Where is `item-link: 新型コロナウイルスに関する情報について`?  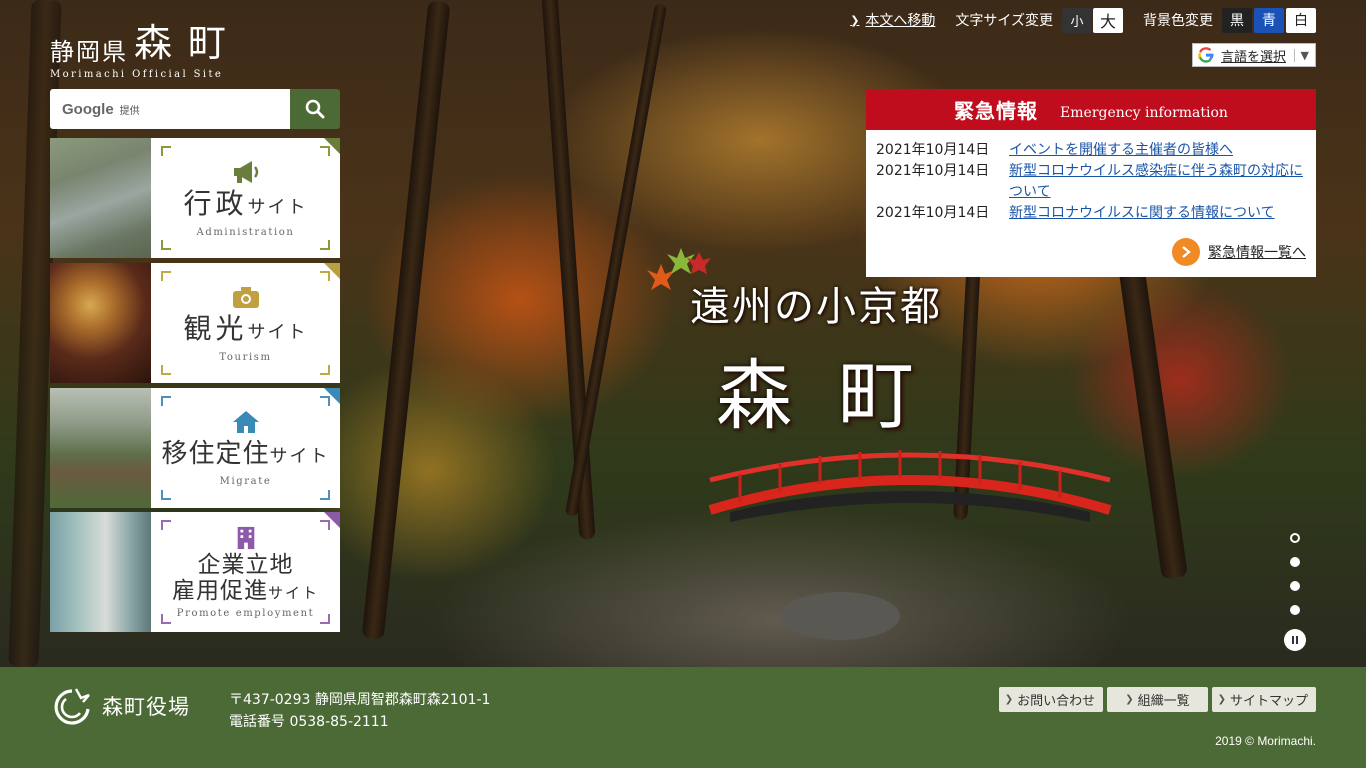 item-link: 新型コロナウイルスに関する情報について is located at coordinates (1142, 213).